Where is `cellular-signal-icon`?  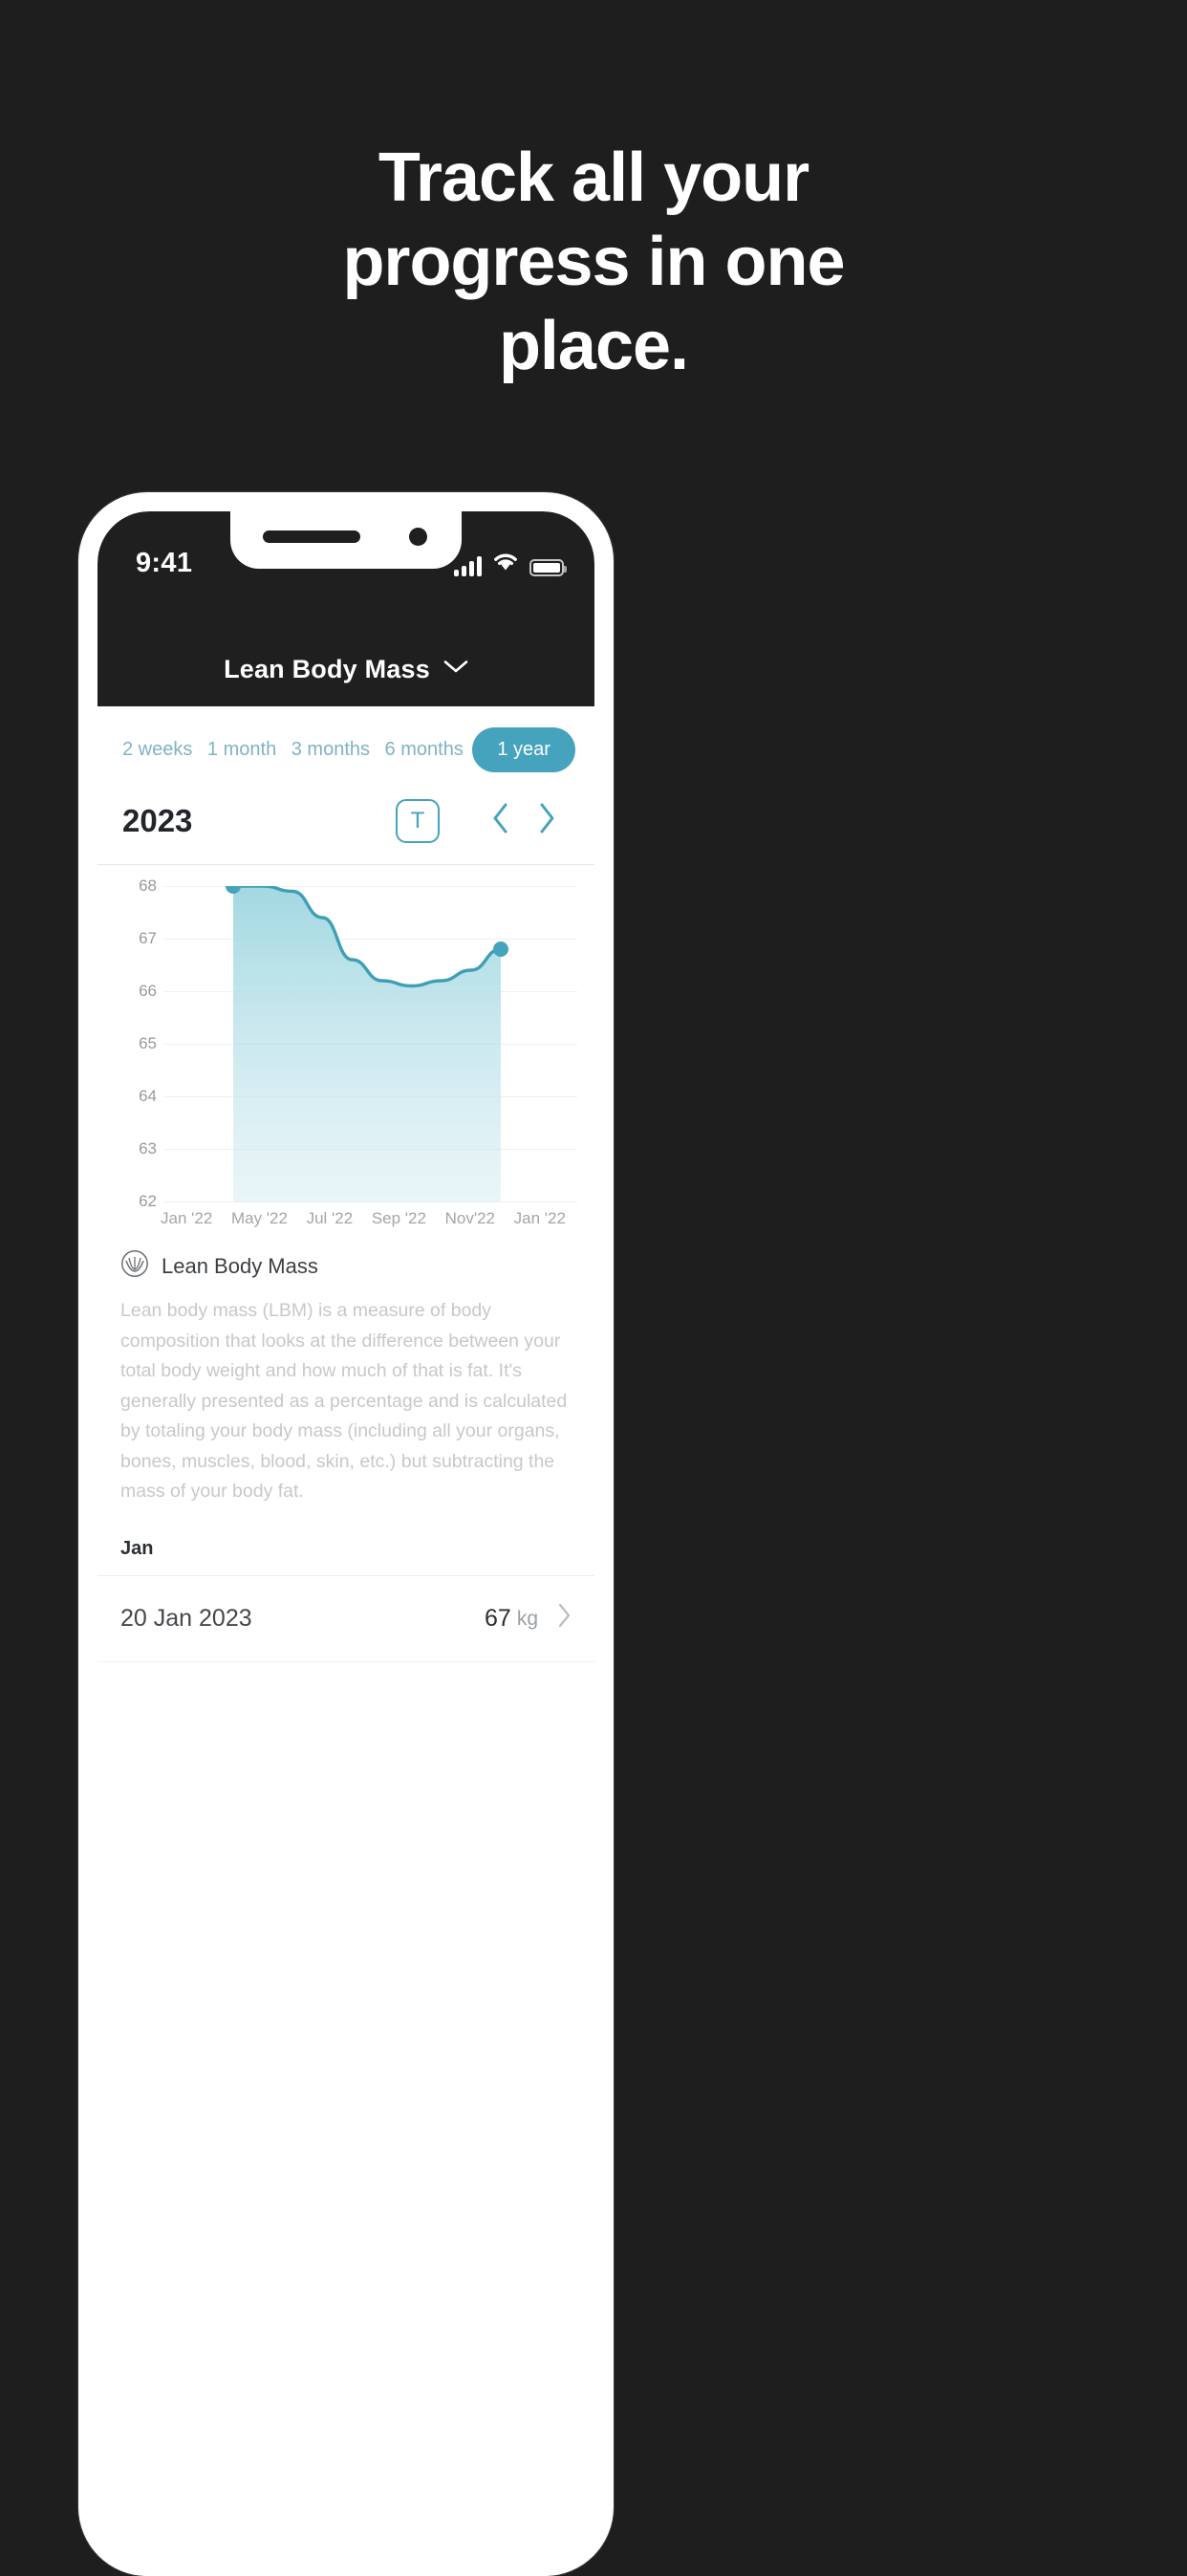
cellular-signal-icon is located at coordinates (468, 565).